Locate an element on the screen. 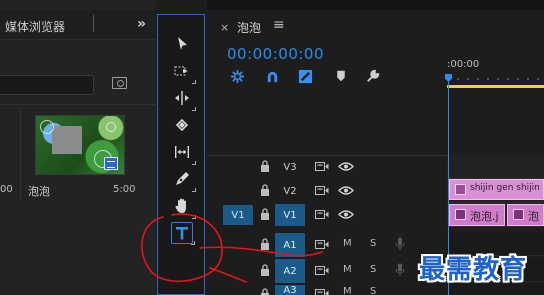 The image size is (544, 295). track-name-v1: V1 is located at coordinates (290, 215).